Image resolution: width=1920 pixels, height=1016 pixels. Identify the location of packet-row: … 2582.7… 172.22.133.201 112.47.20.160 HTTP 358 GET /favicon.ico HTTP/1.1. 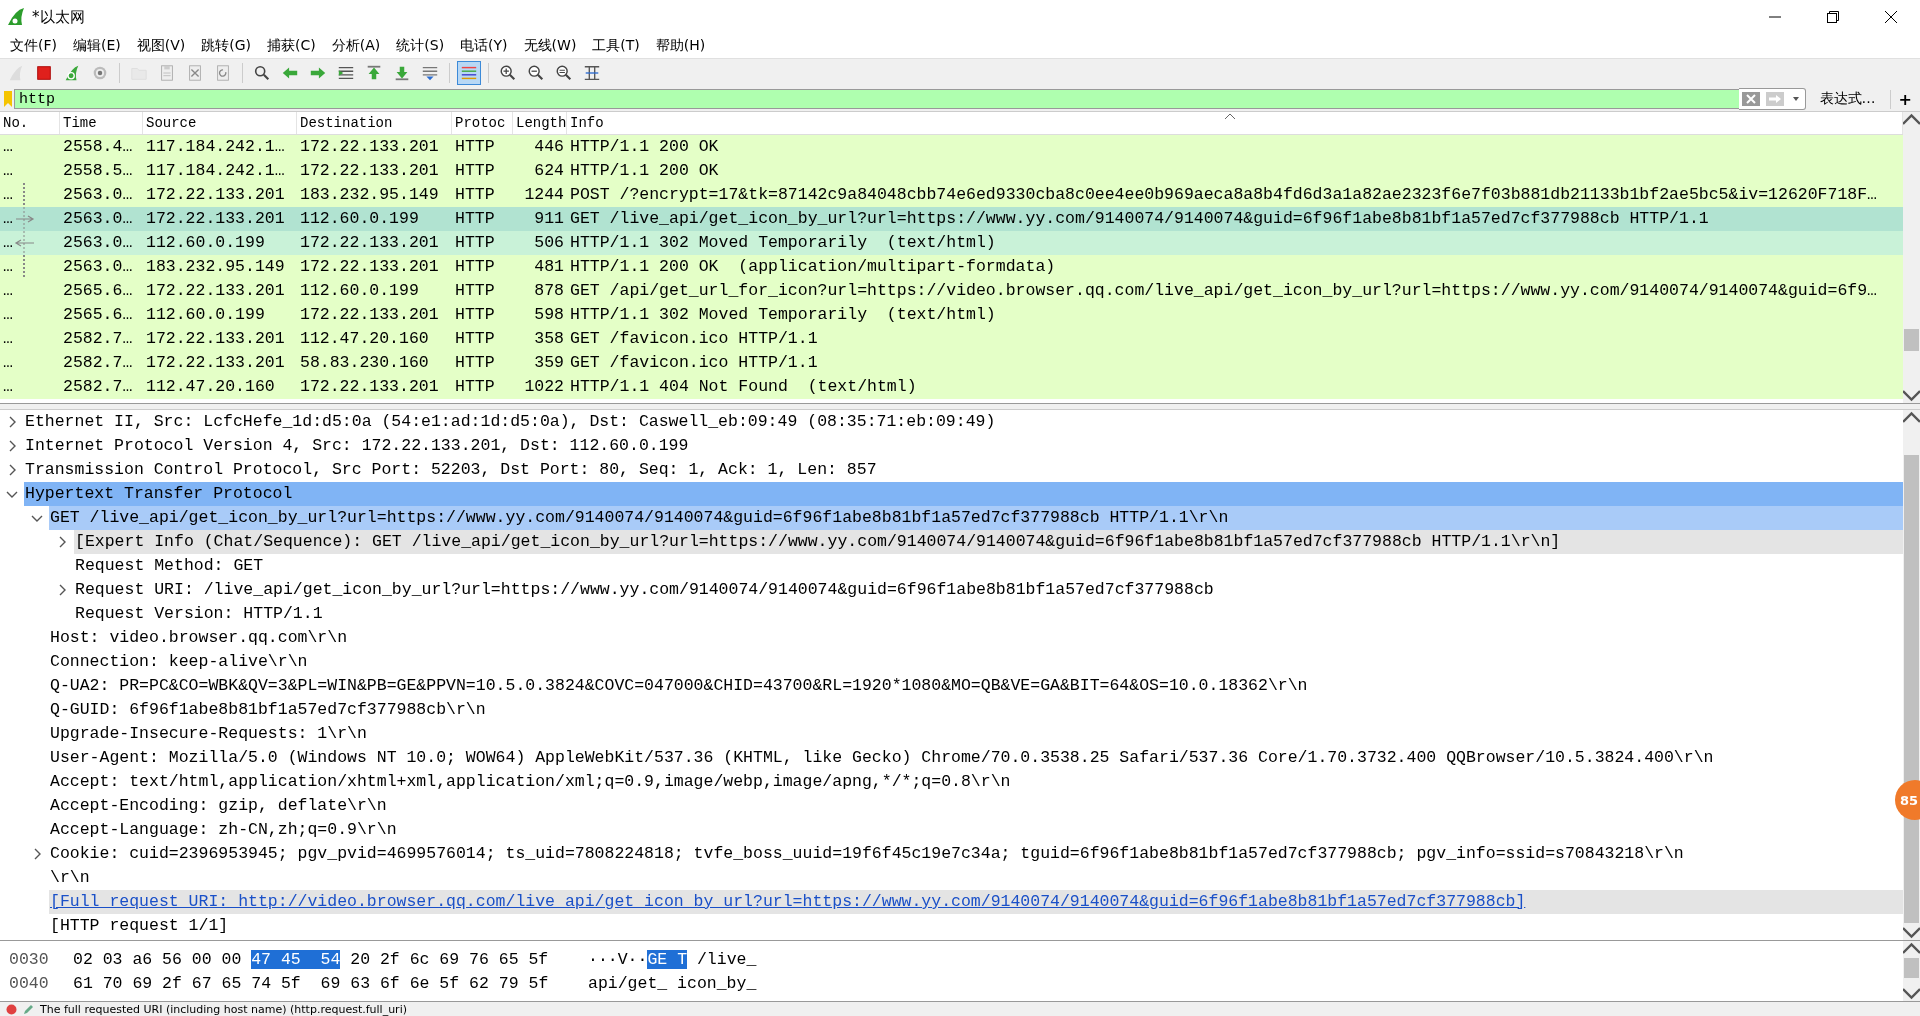
(951, 339).